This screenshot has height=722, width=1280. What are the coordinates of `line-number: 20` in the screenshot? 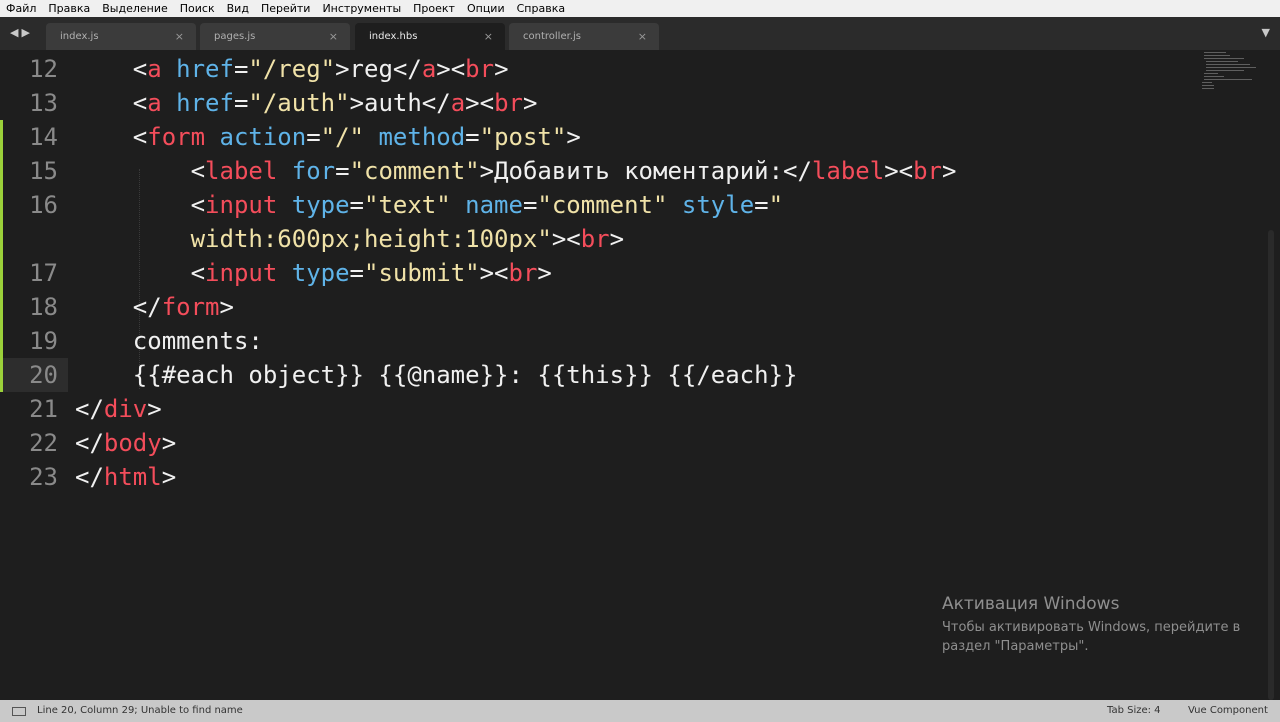 It's located at (43, 375).